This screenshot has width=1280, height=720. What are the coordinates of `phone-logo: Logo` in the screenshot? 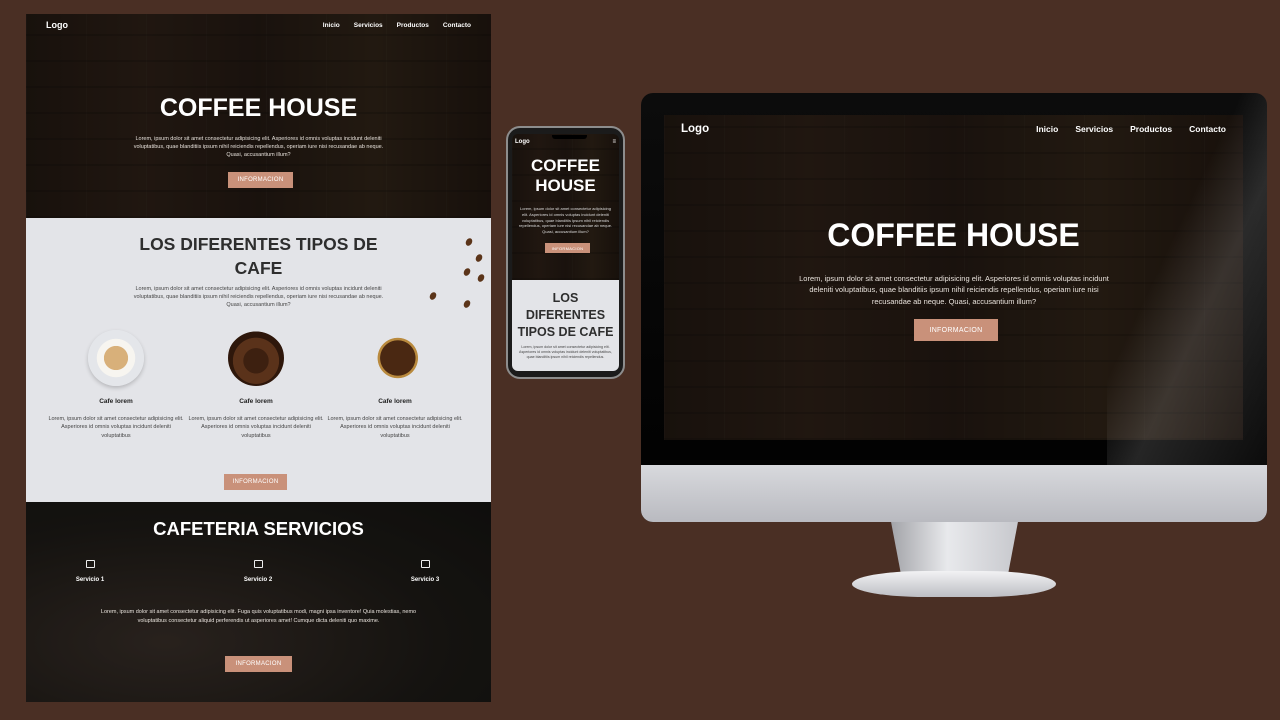 It's located at (522, 142).